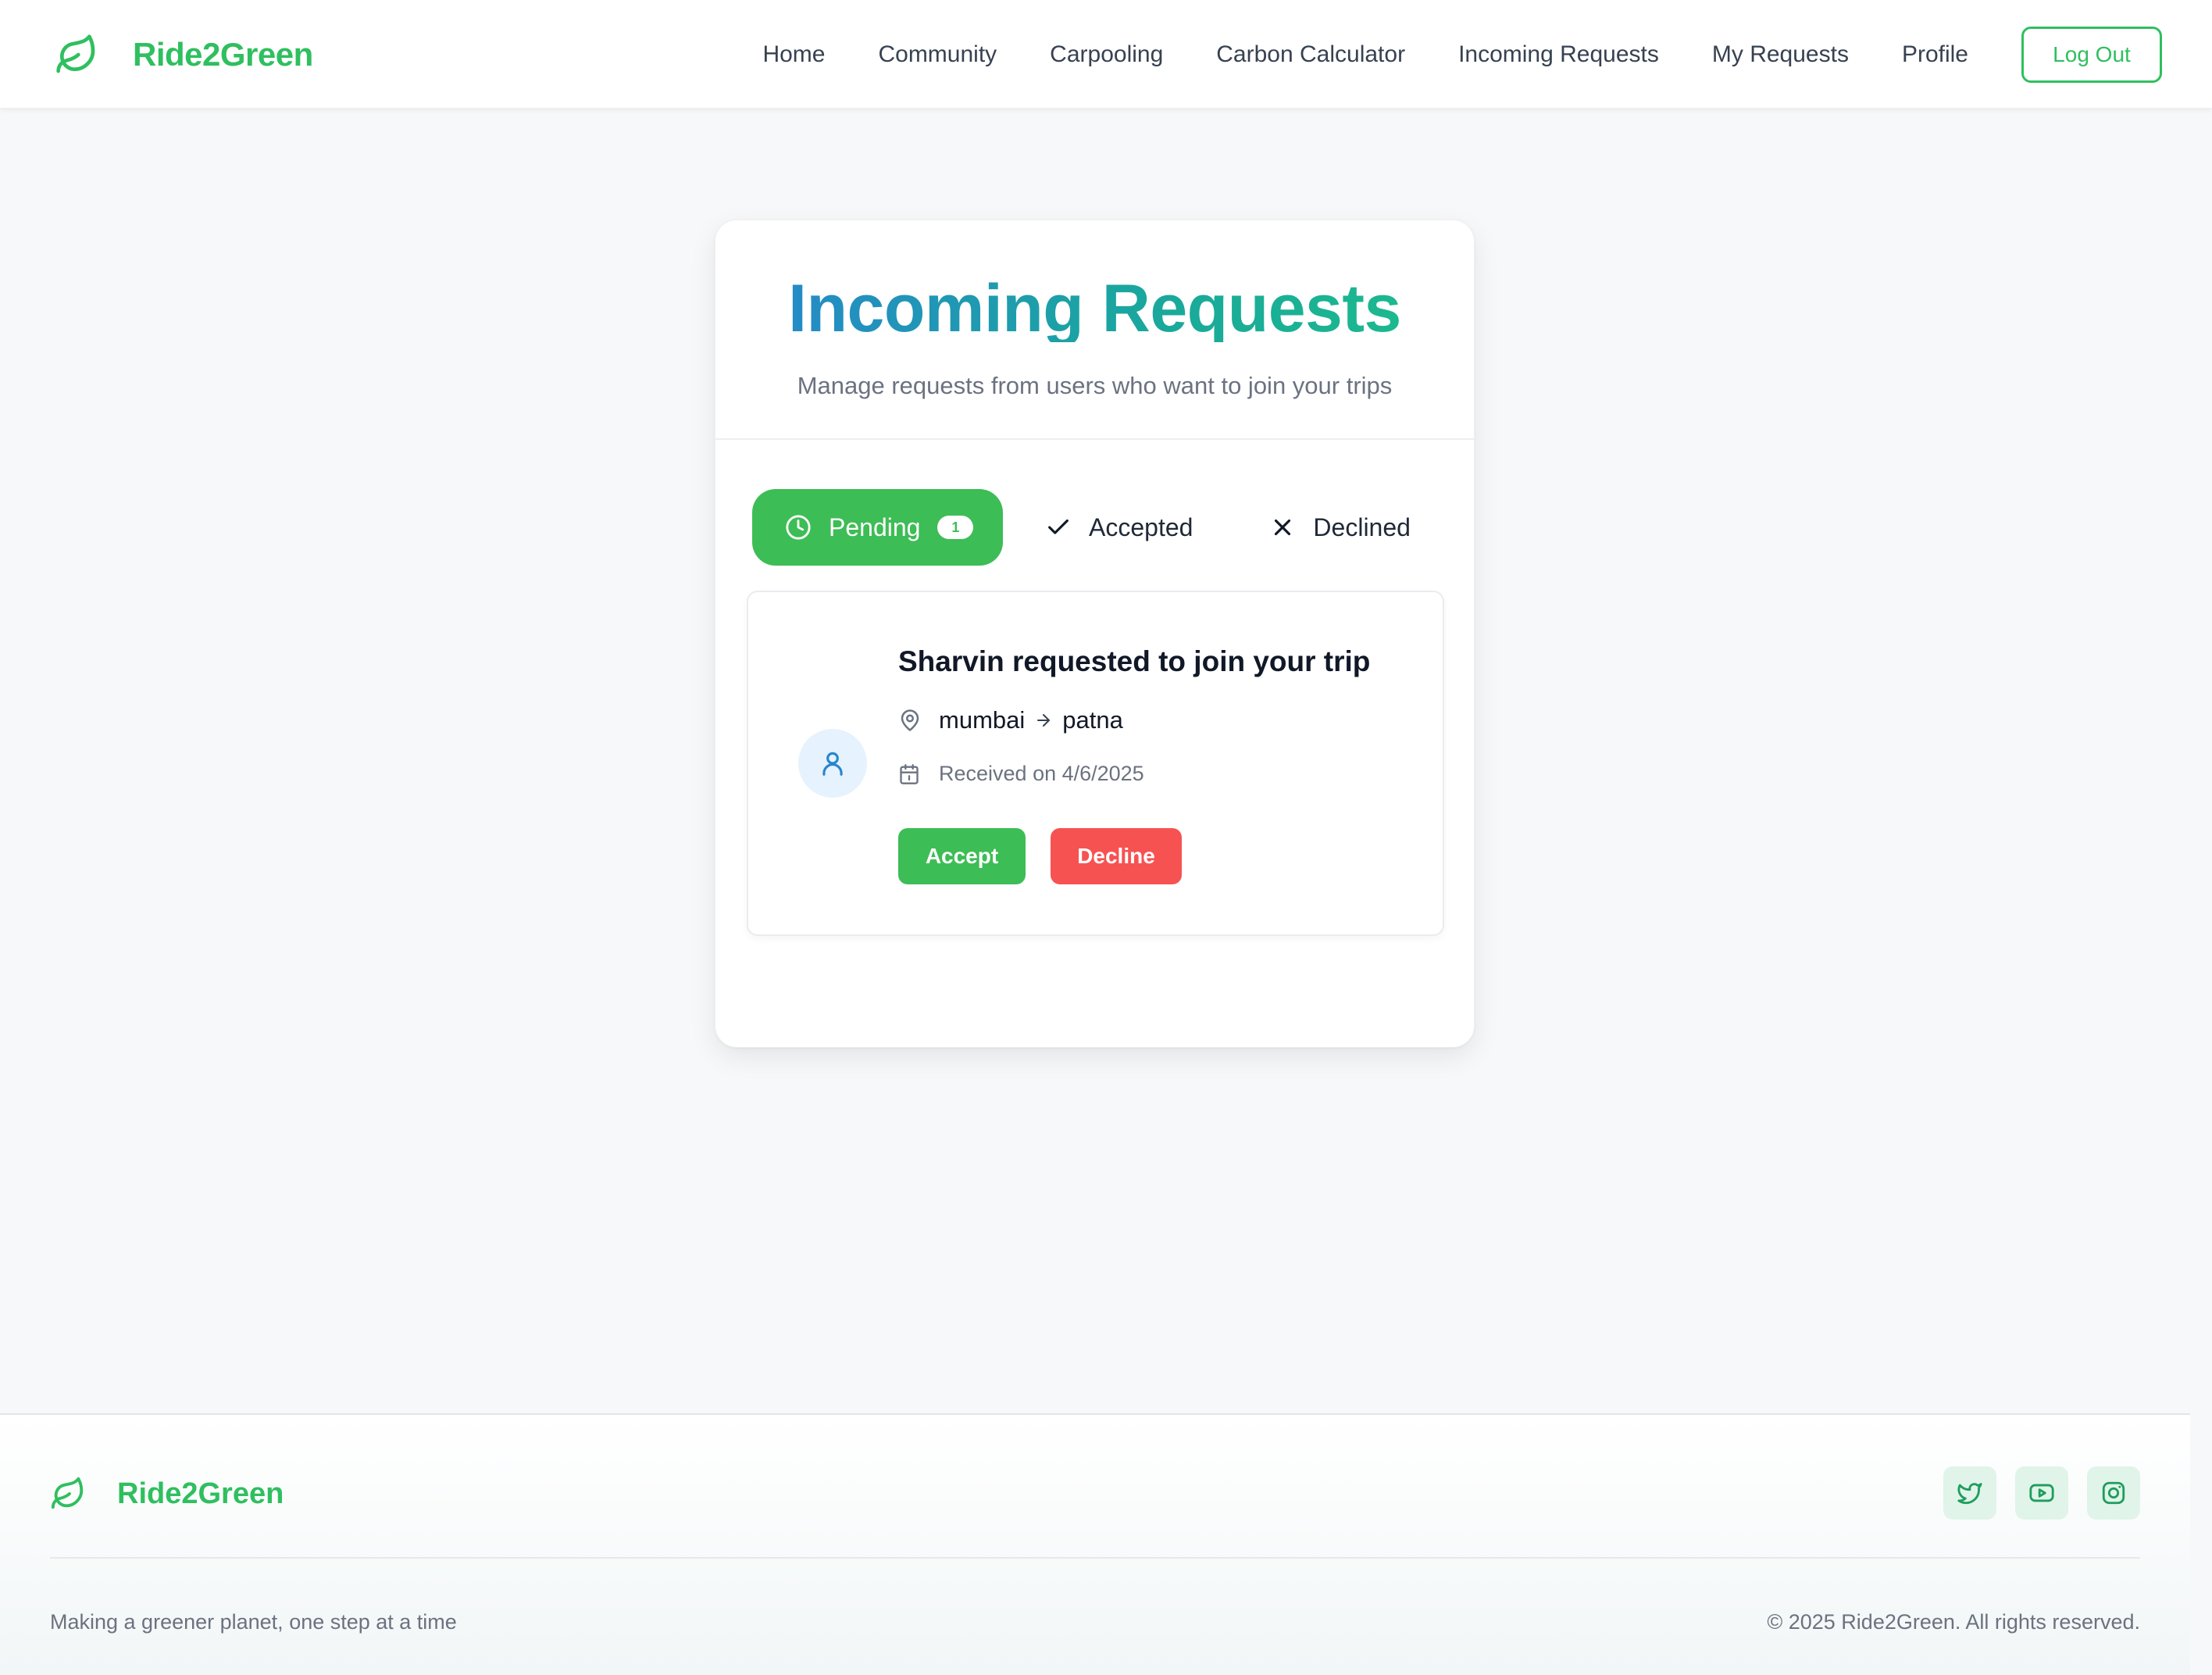 The height and width of the screenshot is (1675, 2212). I want to click on nav-home: Home, so click(793, 55).